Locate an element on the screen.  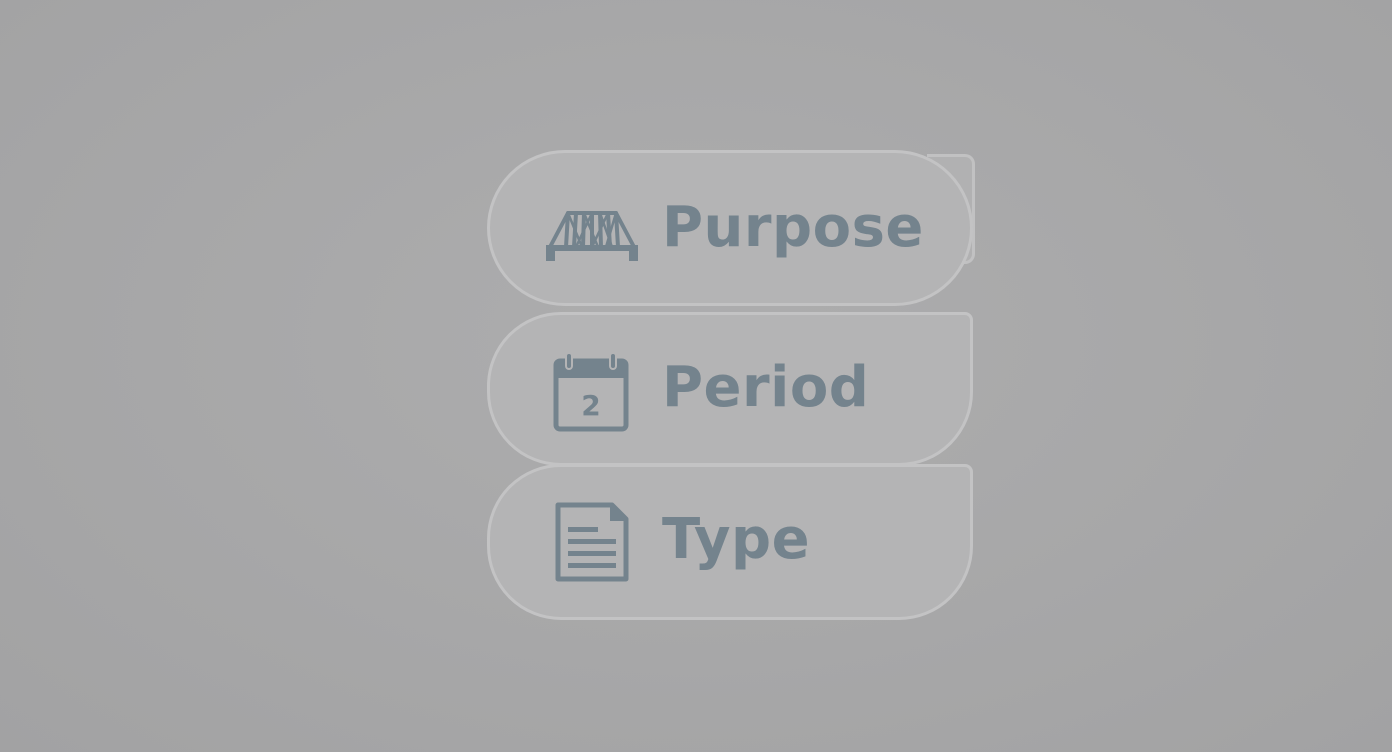
calendar-icon: 2 is located at coordinates (592, 391).